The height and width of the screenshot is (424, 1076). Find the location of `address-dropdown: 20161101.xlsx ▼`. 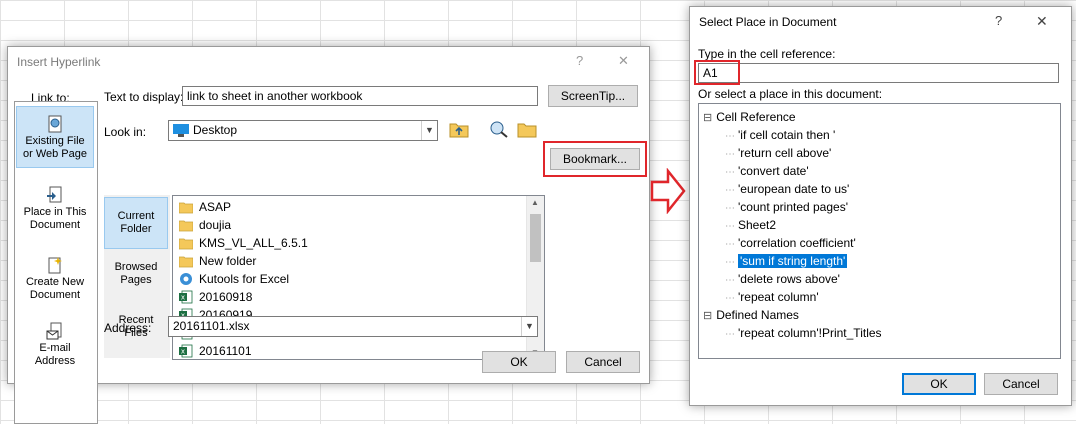

address-dropdown: 20161101.xlsx ▼ is located at coordinates (353, 326).